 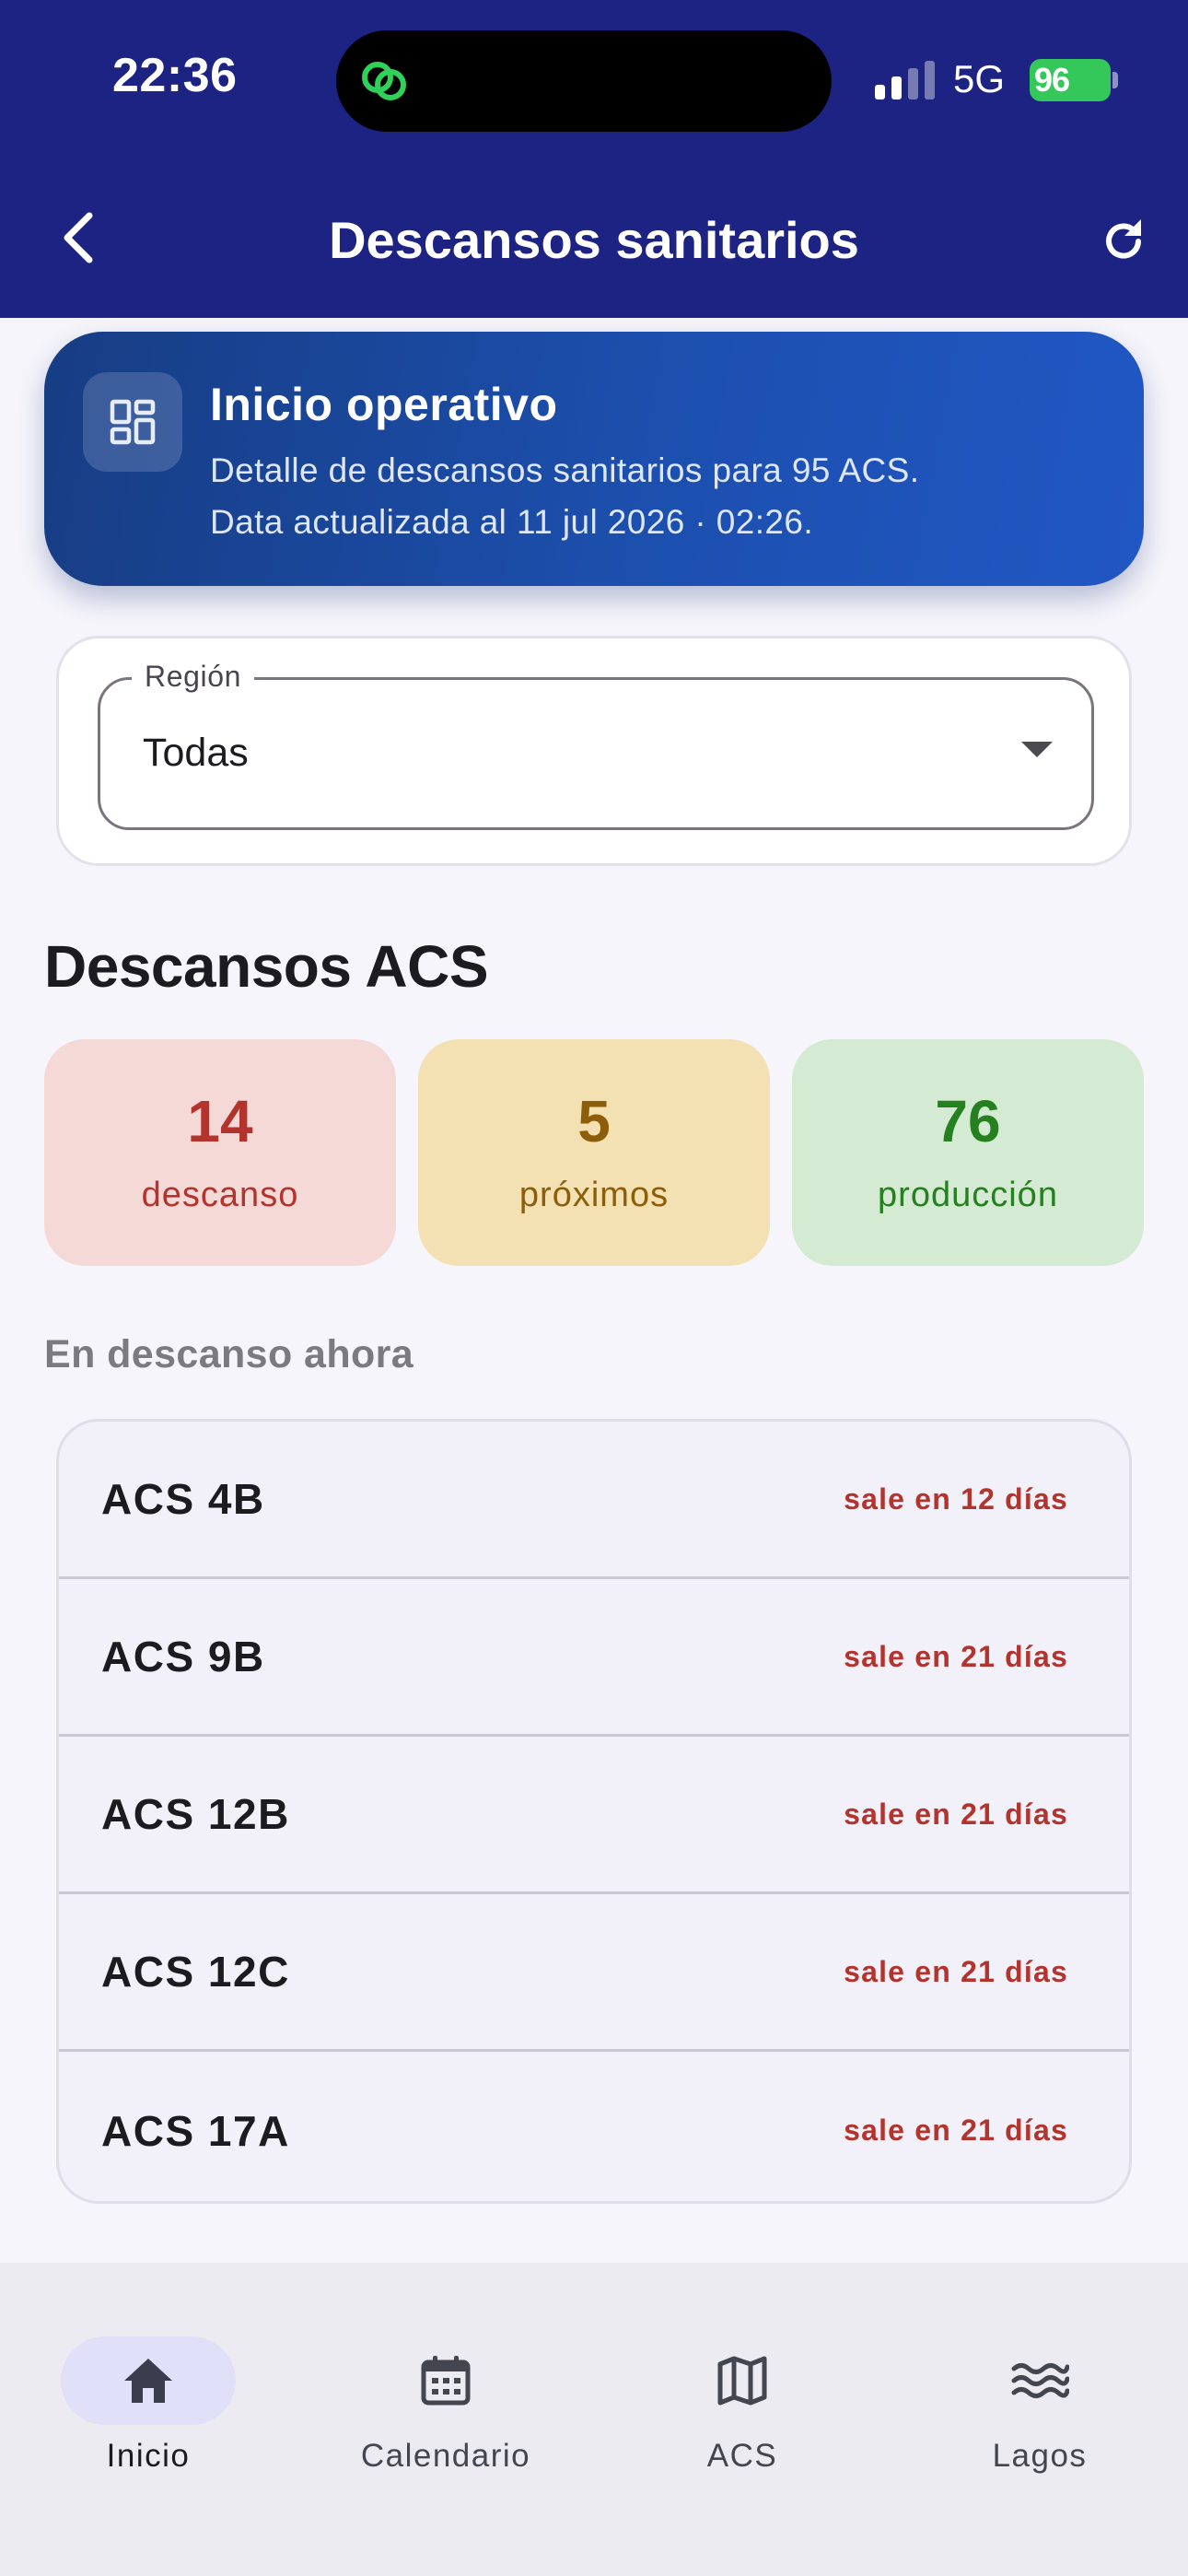 What do you see at coordinates (742, 2456) in the screenshot?
I see `nav-label: ACS` at bounding box center [742, 2456].